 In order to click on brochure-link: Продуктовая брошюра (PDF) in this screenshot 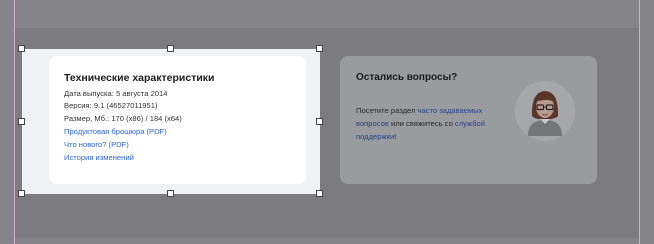, I will do `click(115, 131)`.